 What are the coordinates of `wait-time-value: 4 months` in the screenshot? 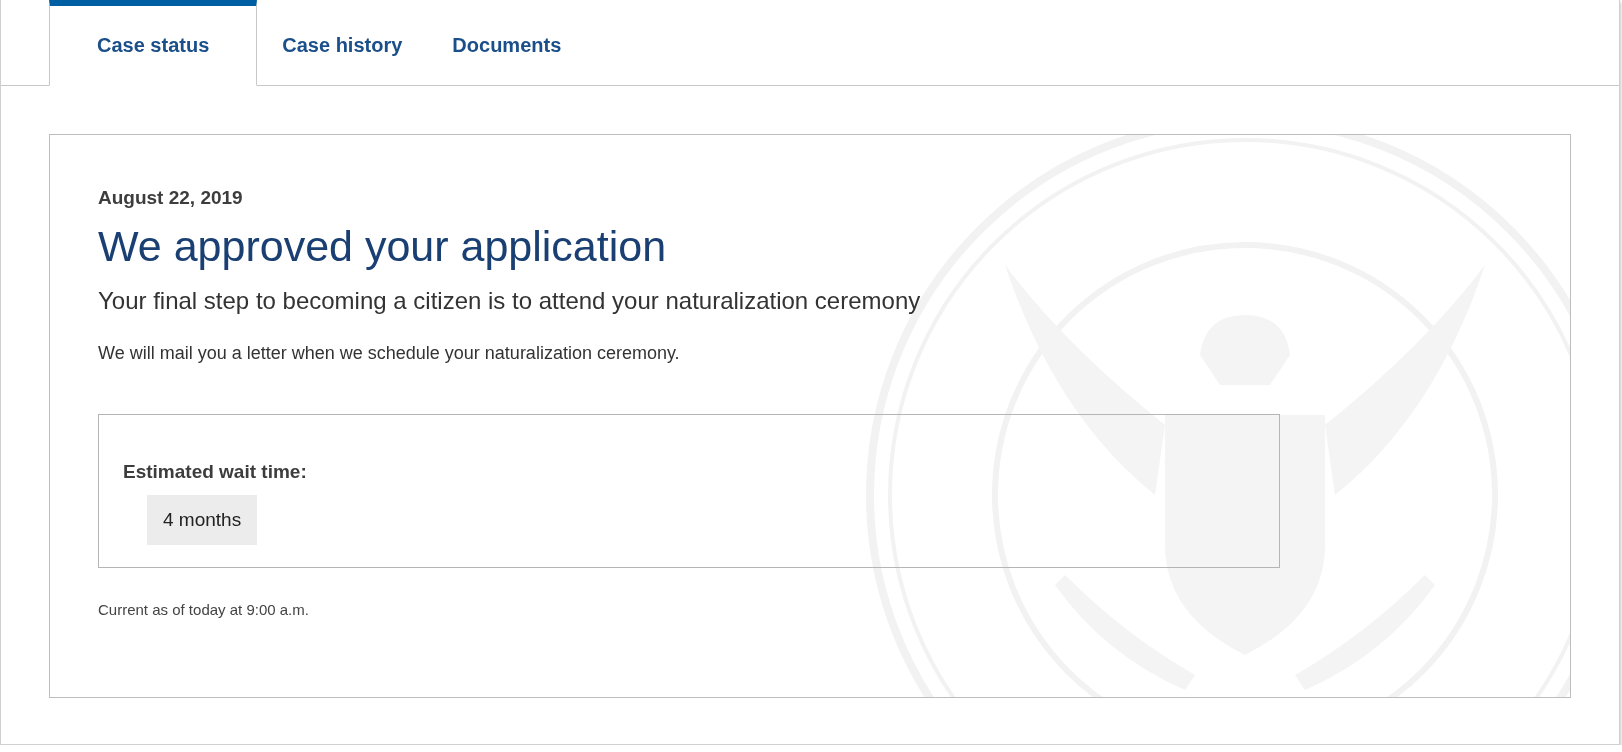 It's located at (202, 519).